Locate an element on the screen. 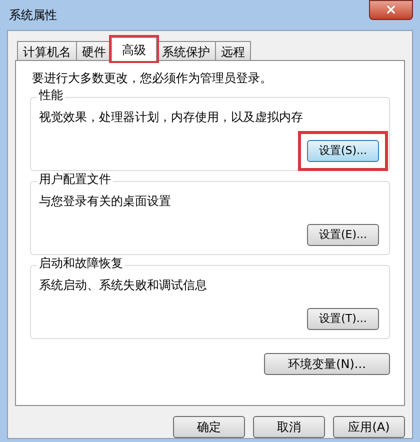  dialog-button: 应用(A) is located at coordinates (369, 427).